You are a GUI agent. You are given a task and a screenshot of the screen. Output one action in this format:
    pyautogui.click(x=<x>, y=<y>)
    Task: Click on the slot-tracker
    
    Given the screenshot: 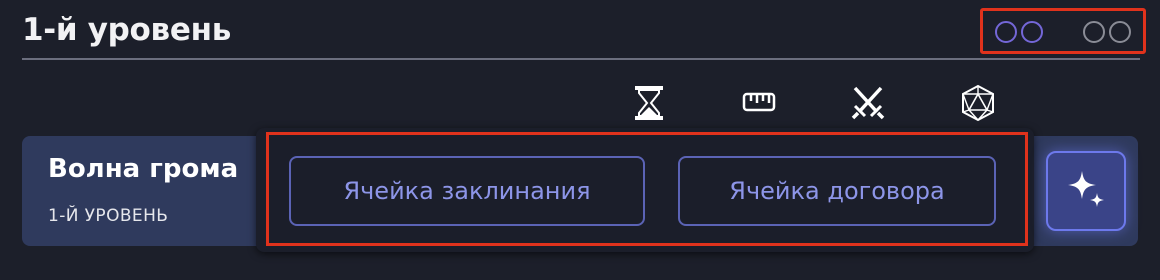 What is the action you would take?
    pyautogui.click(x=1063, y=31)
    